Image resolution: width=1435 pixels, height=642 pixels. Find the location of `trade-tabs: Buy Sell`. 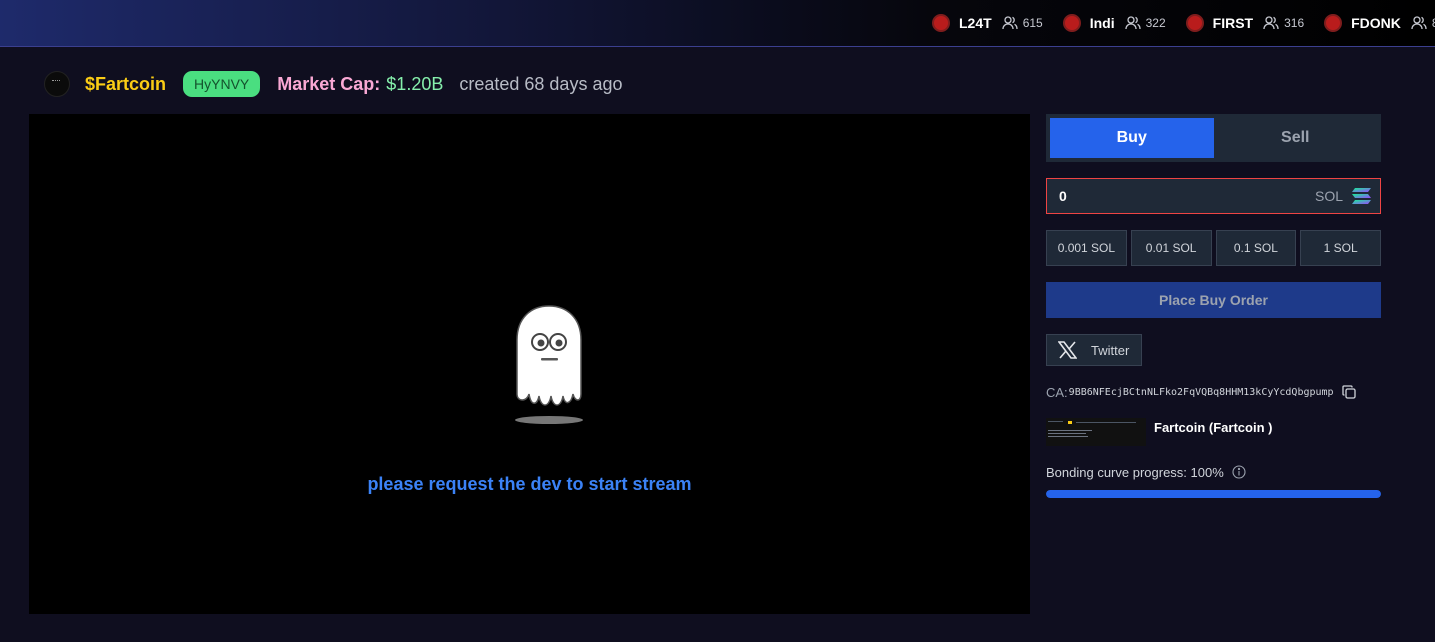

trade-tabs: Buy Sell is located at coordinates (1213, 138).